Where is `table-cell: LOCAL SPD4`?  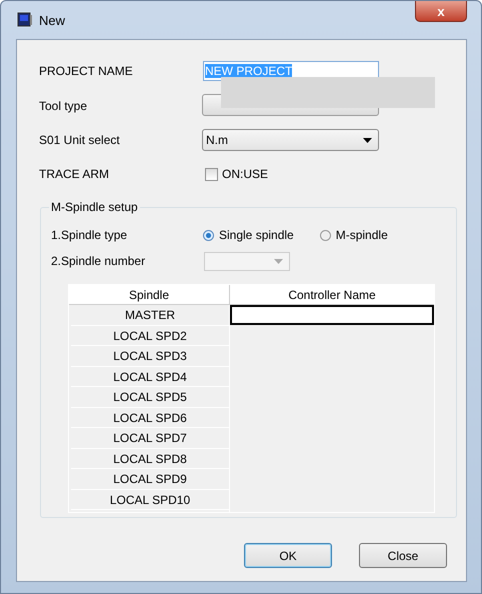 table-cell: LOCAL SPD4 is located at coordinates (150, 376).